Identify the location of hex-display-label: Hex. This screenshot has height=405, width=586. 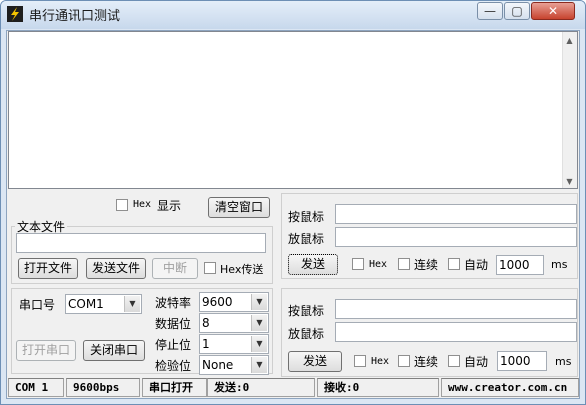
(142, 204).